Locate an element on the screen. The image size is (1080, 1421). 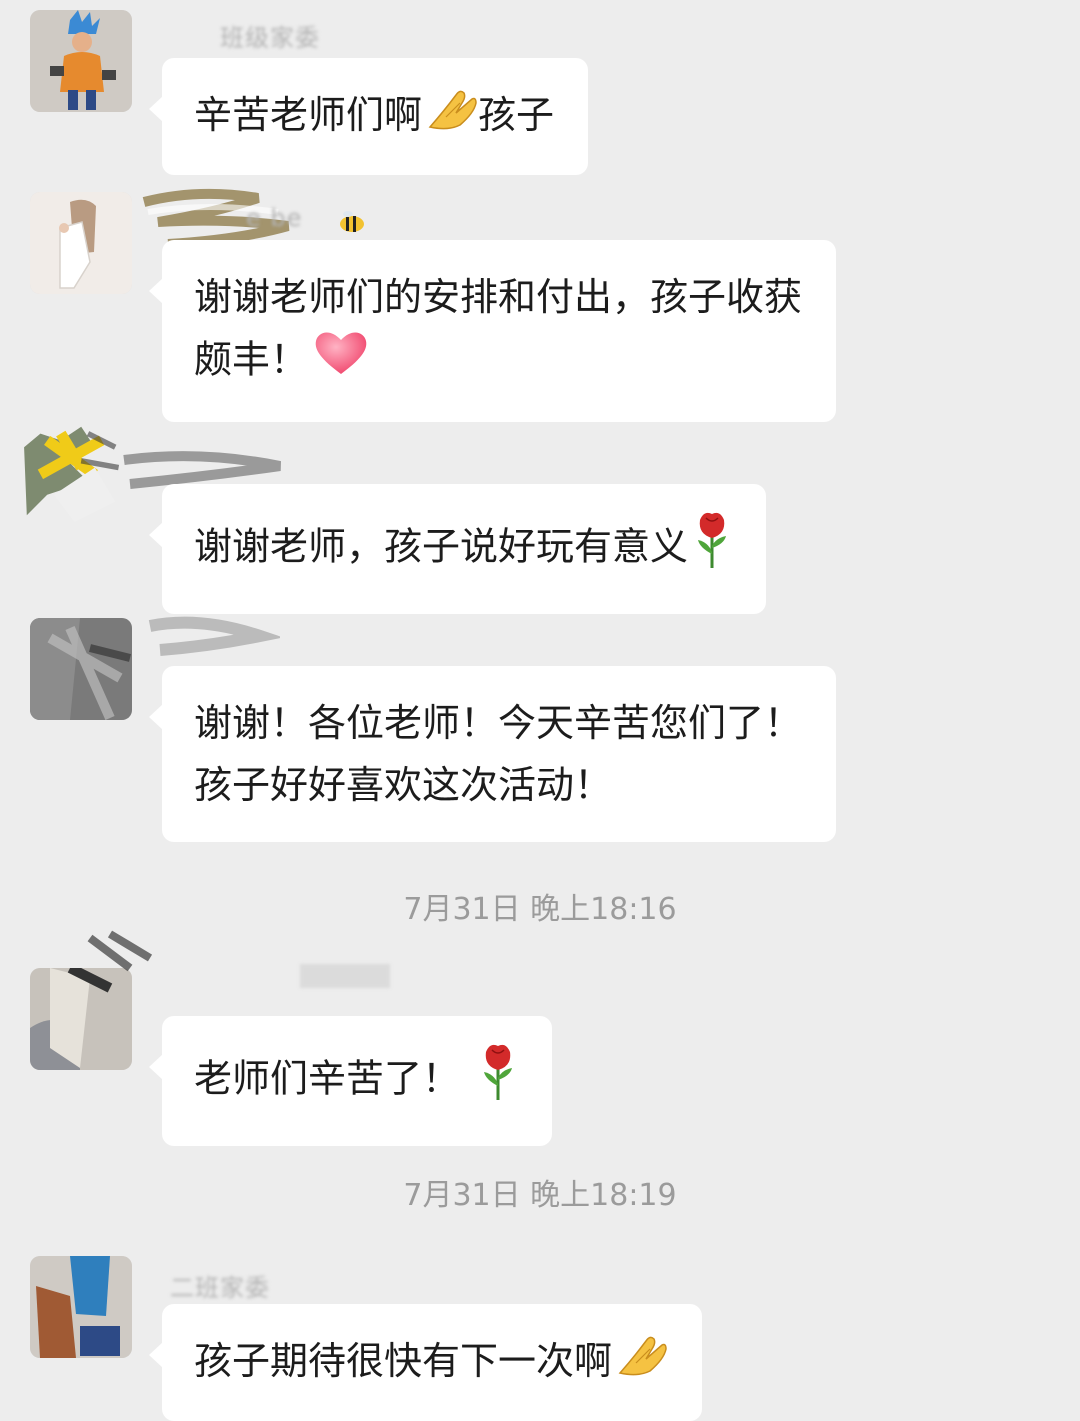
message-line: 谢谢老师，孩子说好玩有意义 is located at coordinates (463, 549).